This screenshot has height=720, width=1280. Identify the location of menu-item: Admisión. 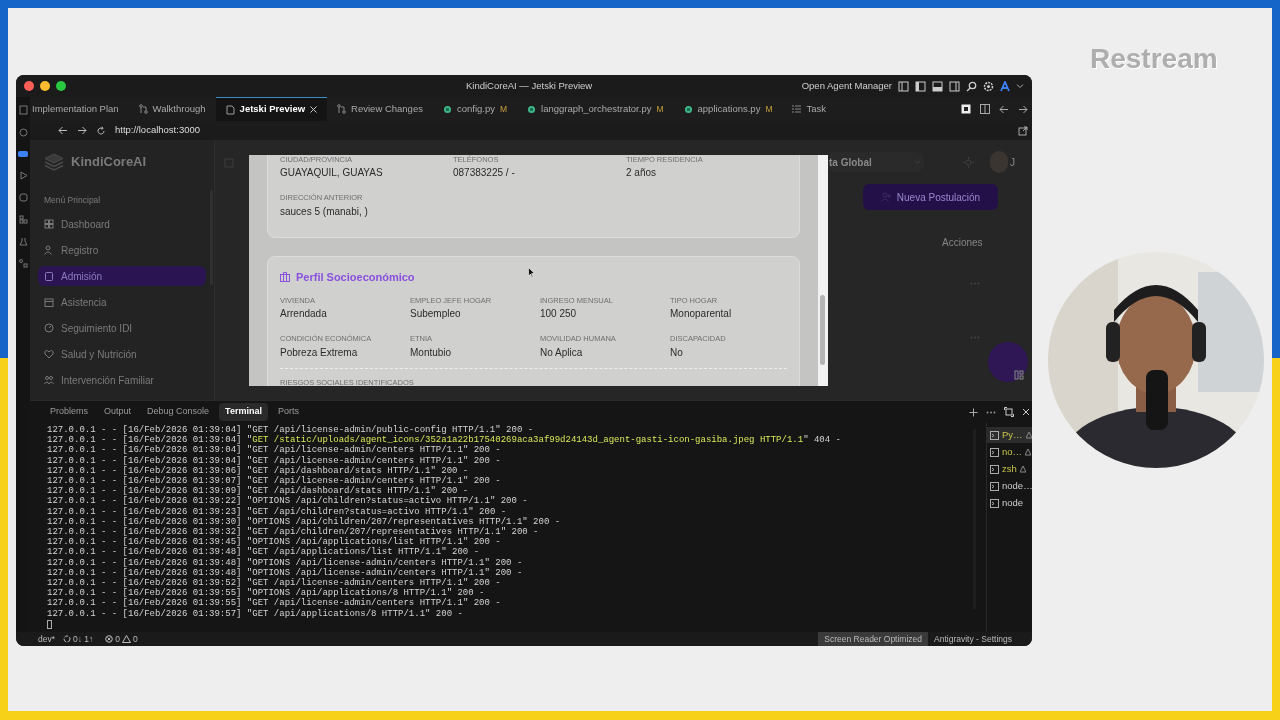
(122, 276).